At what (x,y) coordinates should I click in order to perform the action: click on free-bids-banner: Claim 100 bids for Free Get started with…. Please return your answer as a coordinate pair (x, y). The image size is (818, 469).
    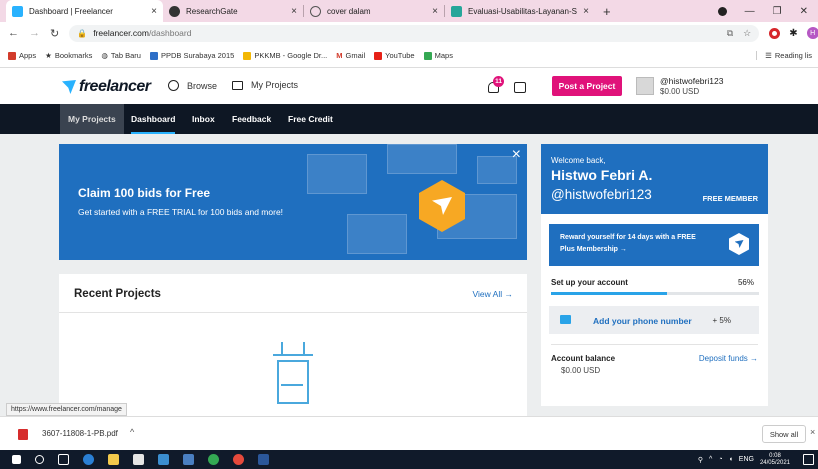
    Looking at the image, I should click on (293, 202).